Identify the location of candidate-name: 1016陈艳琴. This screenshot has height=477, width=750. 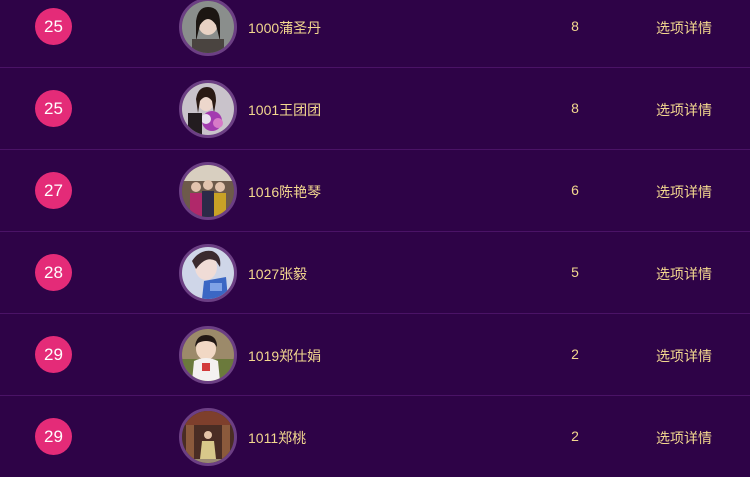
(285, 192).